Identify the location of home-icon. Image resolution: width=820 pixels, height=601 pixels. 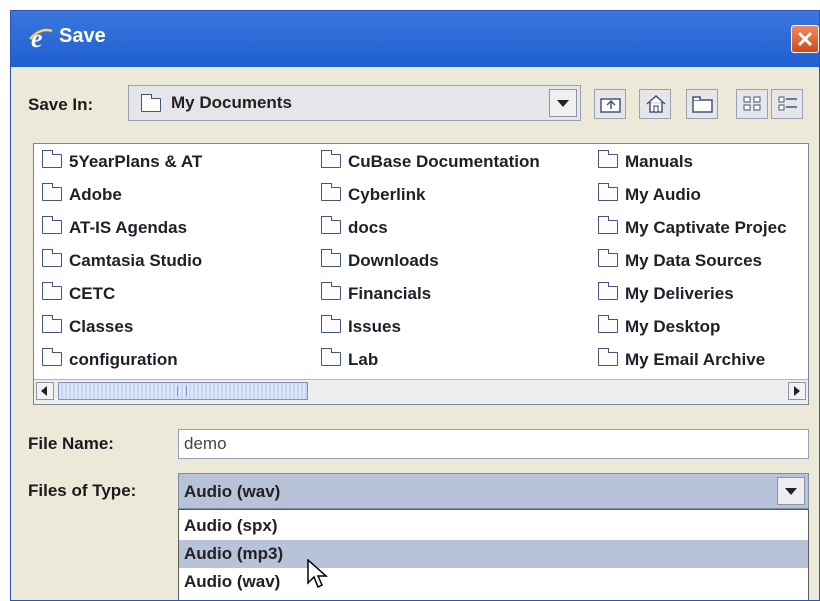
(656, 103).